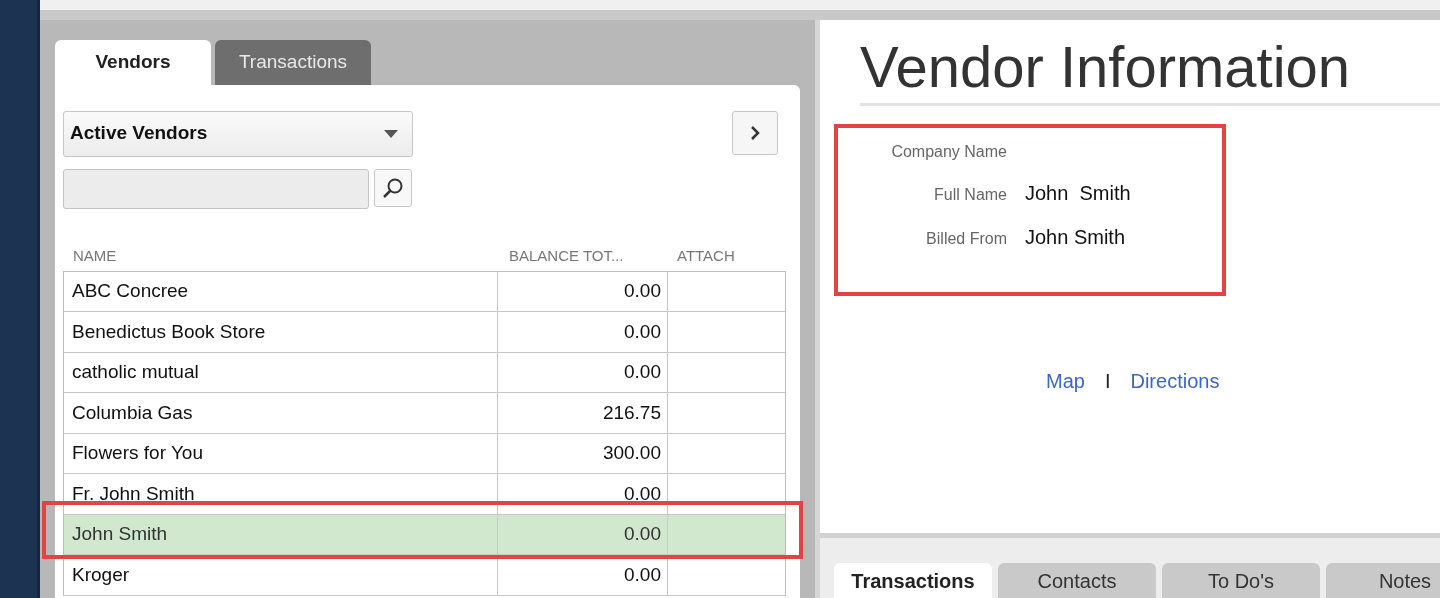  I want to click on search-icon, so click(393, 187).